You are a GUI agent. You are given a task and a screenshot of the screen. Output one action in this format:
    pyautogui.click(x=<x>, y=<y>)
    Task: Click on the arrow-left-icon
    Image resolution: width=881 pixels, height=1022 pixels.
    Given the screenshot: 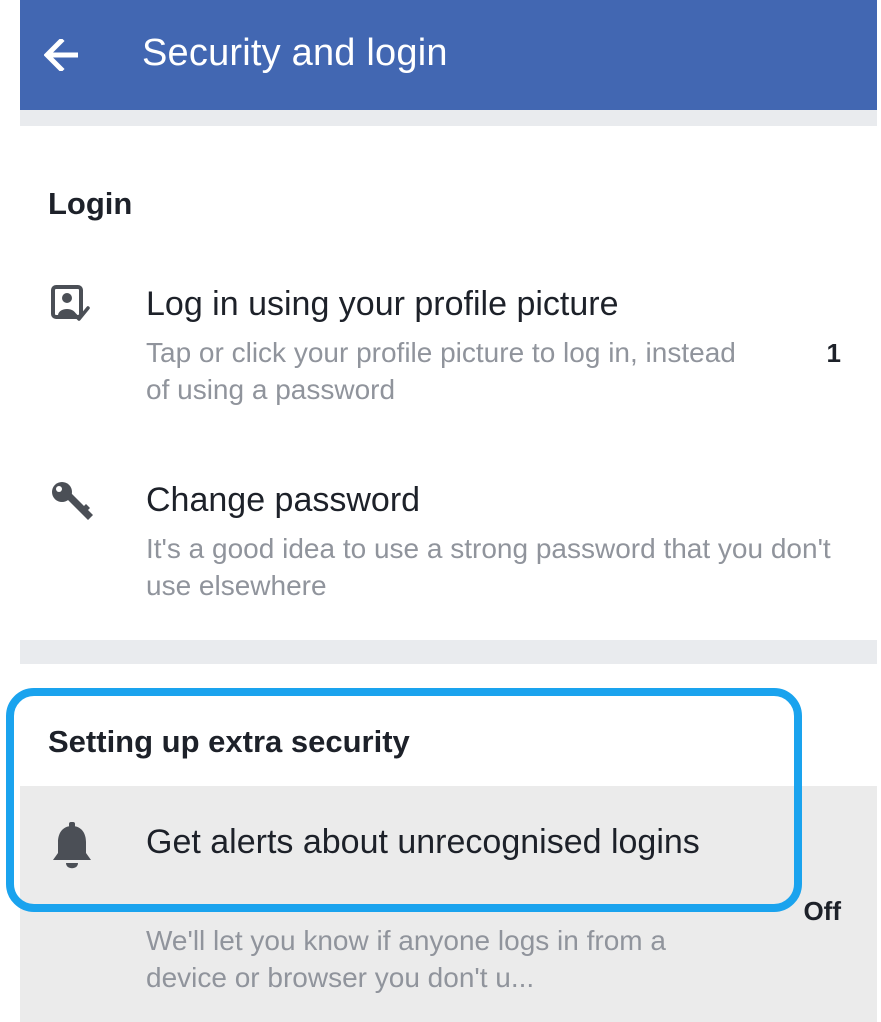 What is the action you would take?
    pyautogui.click(x=61, y=55)
    